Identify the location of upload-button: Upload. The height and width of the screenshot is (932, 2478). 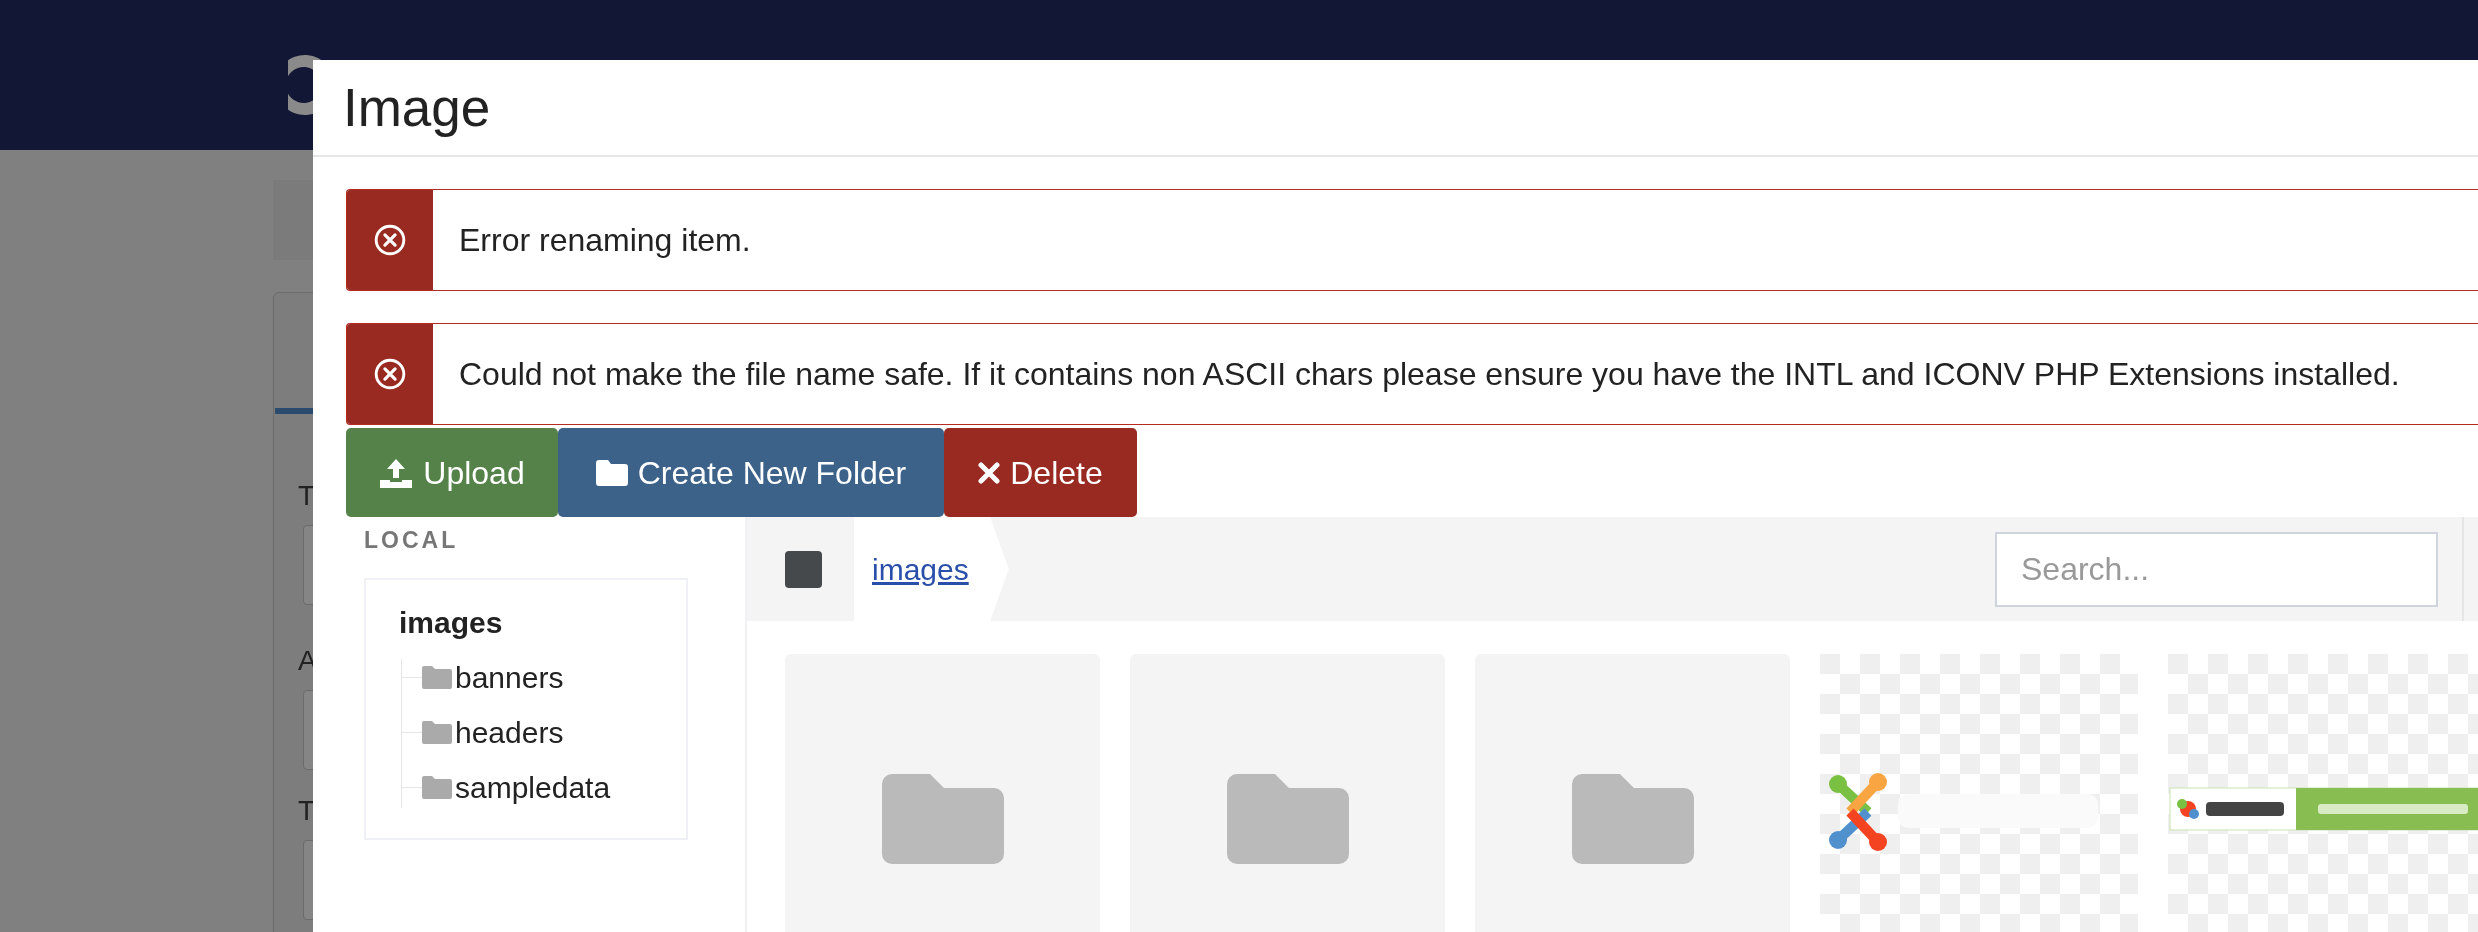
(452, 472).